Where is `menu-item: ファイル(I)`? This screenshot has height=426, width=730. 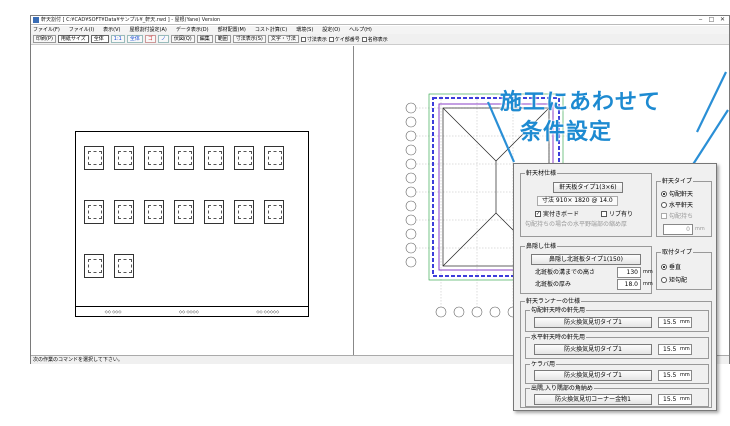 menu-item: ファイル(I) is located at coordinates (81, 30).